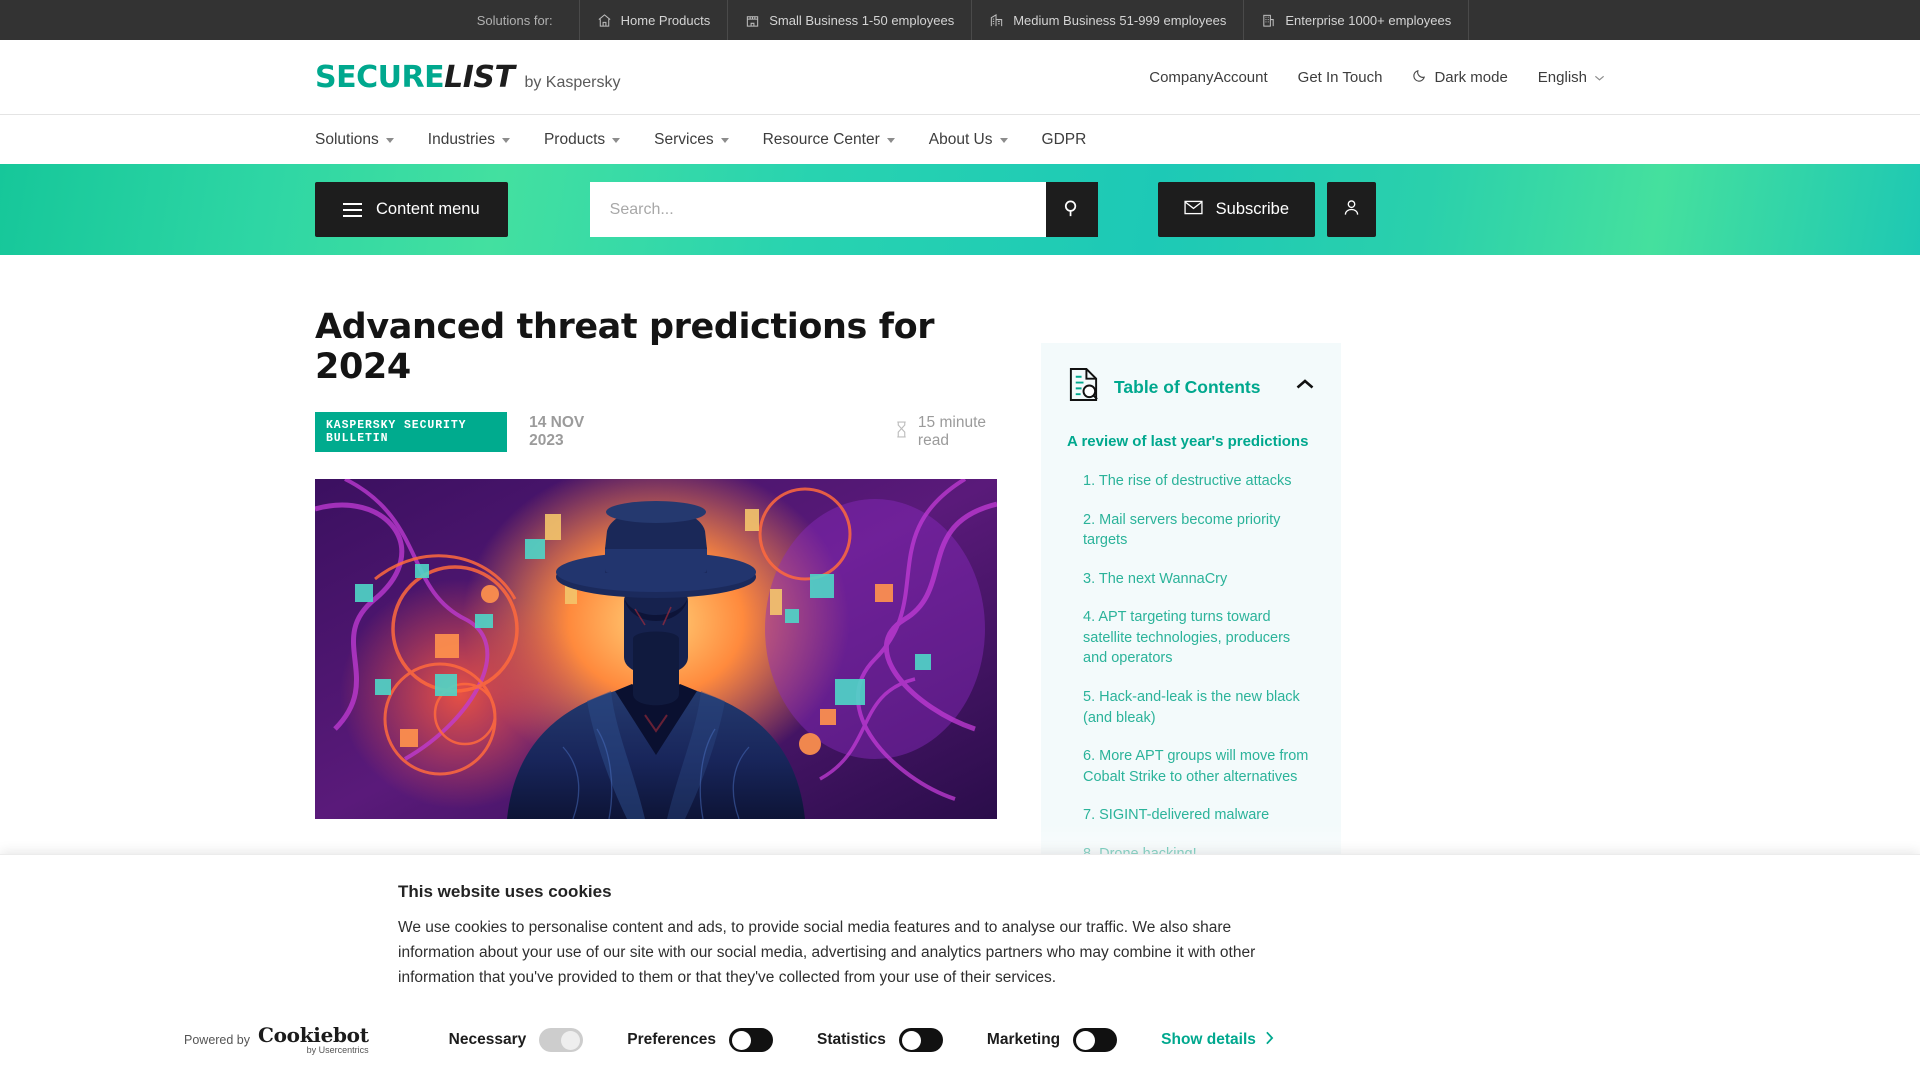 The width and height of the screenshot is (1920, 1080). Describe the element at coordinates (1305, 387) in the screenshot. I see `chevron-up-icon` at that location.